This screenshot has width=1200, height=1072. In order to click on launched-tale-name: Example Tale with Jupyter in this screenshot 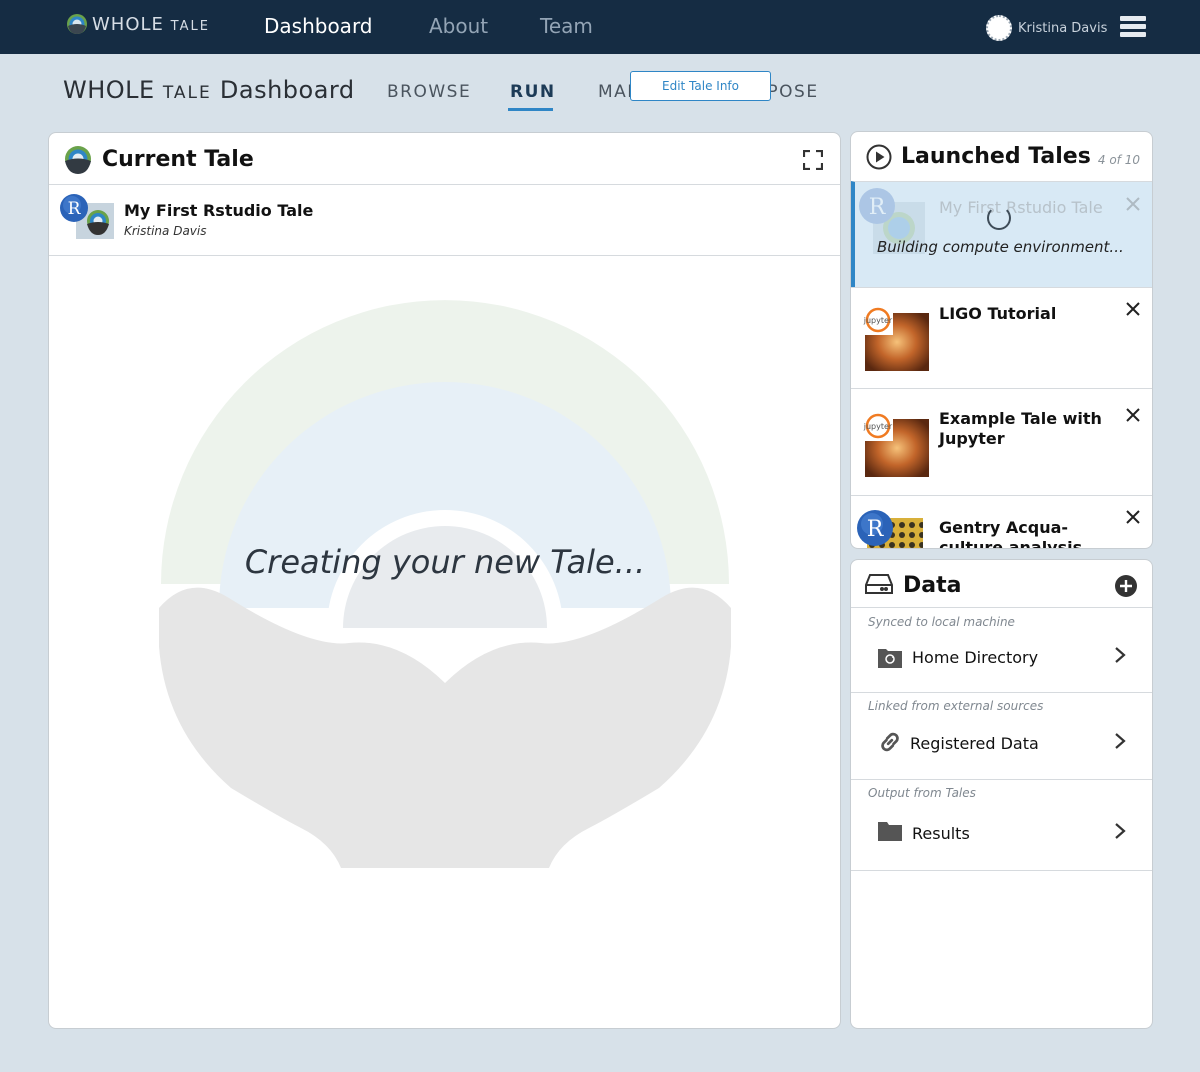, I will do `click(1020, 428)`.